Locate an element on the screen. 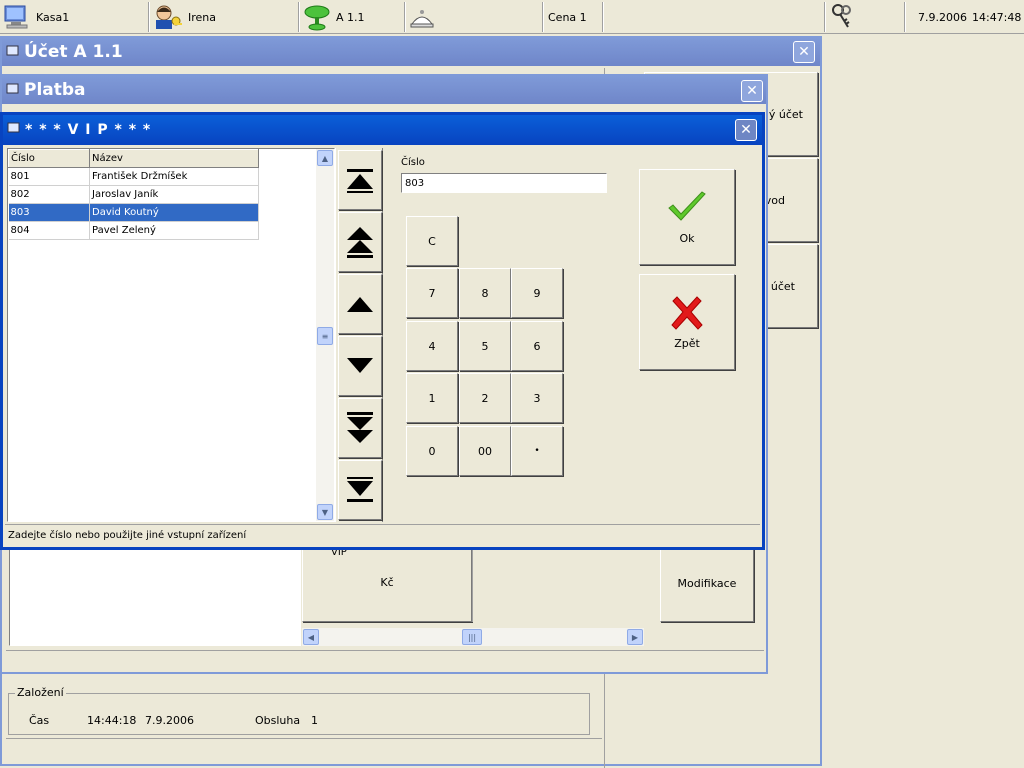 The height and width of the screenshot is (768, 1024). keys-icon is located at coordinates (841, 16).